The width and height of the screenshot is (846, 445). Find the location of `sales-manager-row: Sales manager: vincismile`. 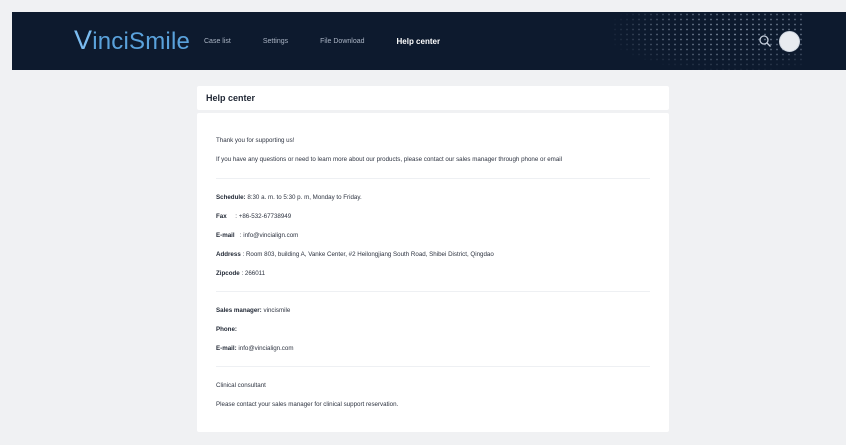

sales-manager-row: Sales manager: vincismile is located at coordinates (253, 310).